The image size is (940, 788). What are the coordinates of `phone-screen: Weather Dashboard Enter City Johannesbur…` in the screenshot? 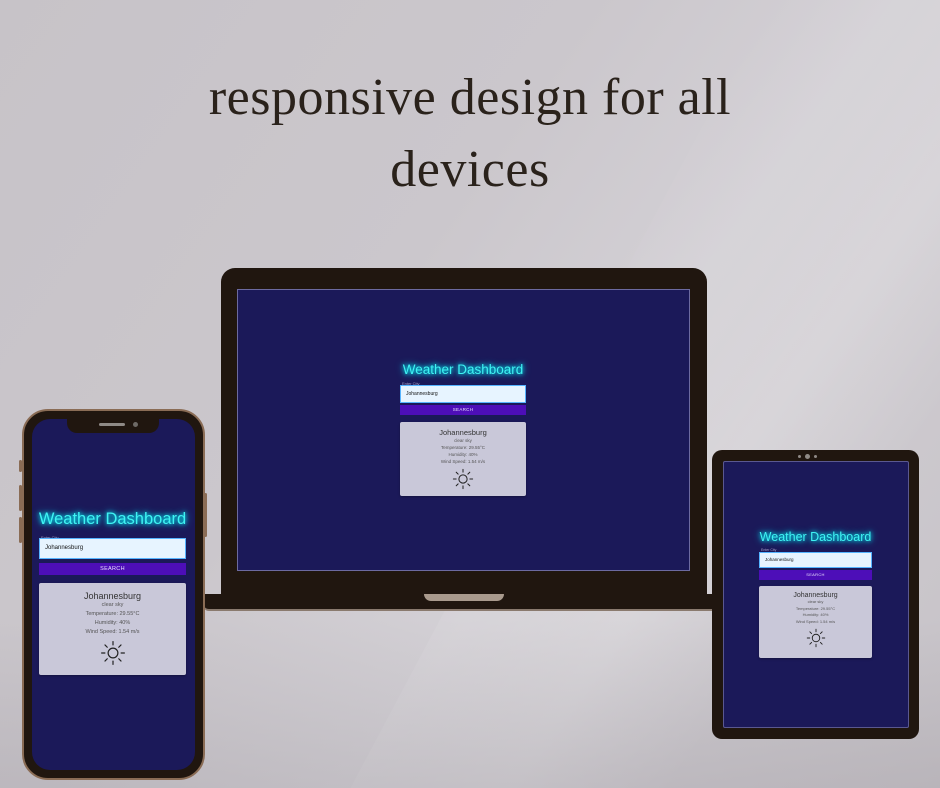 It's located at (113, 594).